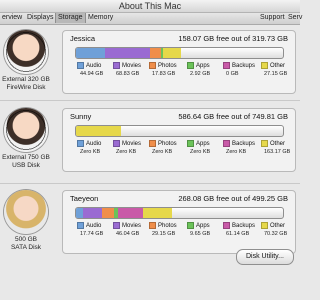 Image resolution: width=320 pixels, height=300 pixels. I want to click on legend-size: 44.94 GB, so click(92, 74).